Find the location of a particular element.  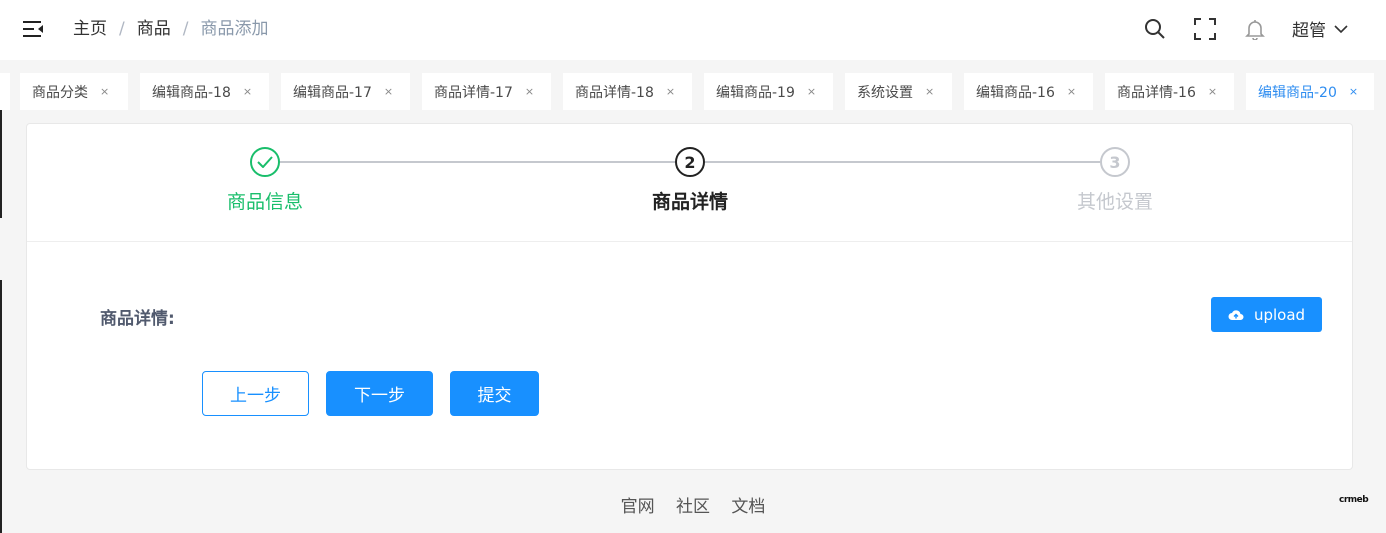

fullscreen-icon is located at coordinates (1205, 29).